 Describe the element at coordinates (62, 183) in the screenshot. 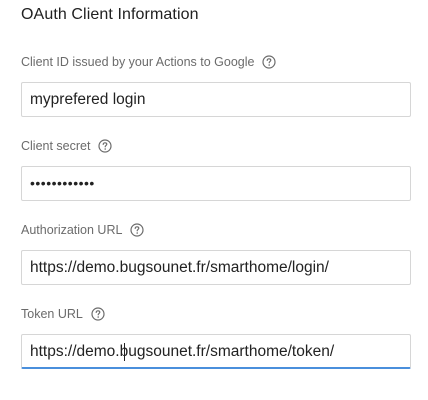

I see `client-secret-value: ••••••••••••` at that location.